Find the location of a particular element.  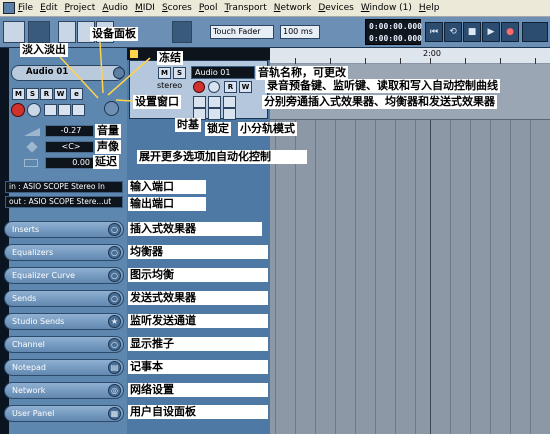

section-channel-label: Channel is located at coordinates (28, 344).